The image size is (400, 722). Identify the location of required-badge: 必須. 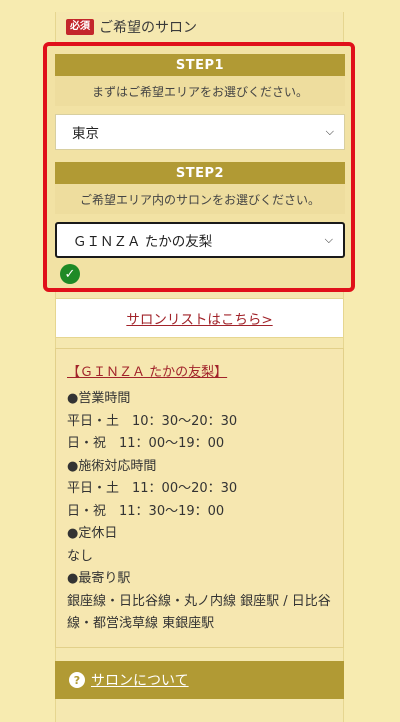
(80, 27).